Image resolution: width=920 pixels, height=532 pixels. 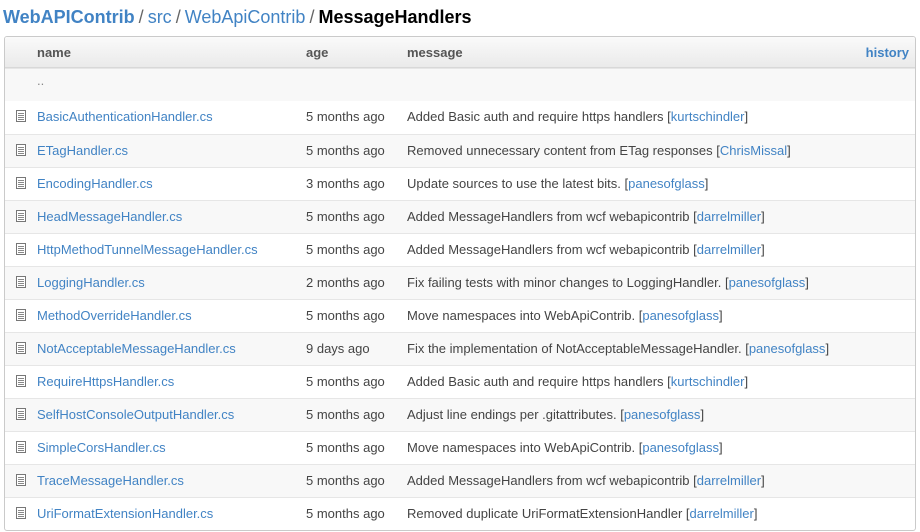 What do you see at coordinates (109, 217) in the screenshot?
I see `file-name-link: HeadMessageHandler.cs` at bounding box center [109, 217].